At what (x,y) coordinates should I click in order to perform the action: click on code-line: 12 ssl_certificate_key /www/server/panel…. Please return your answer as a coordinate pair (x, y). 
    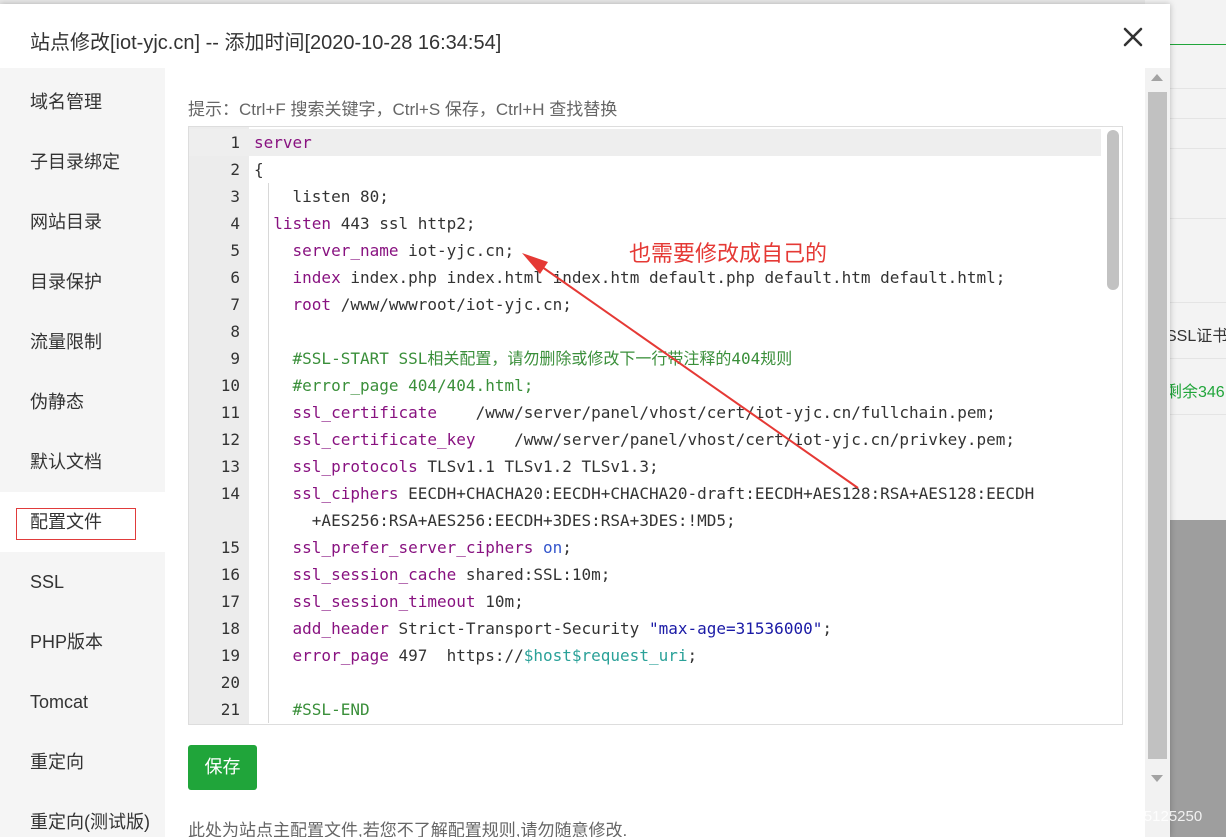
    Looking at the image, I should click on (645, 439).